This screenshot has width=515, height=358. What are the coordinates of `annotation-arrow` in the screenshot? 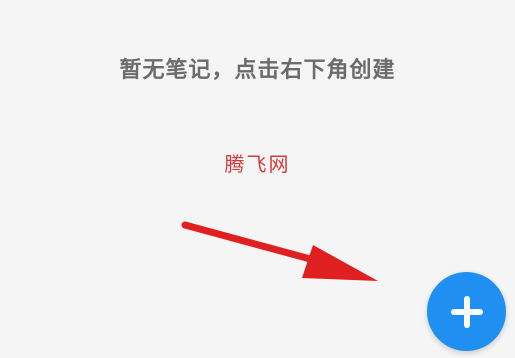 It's located at (279, 251).